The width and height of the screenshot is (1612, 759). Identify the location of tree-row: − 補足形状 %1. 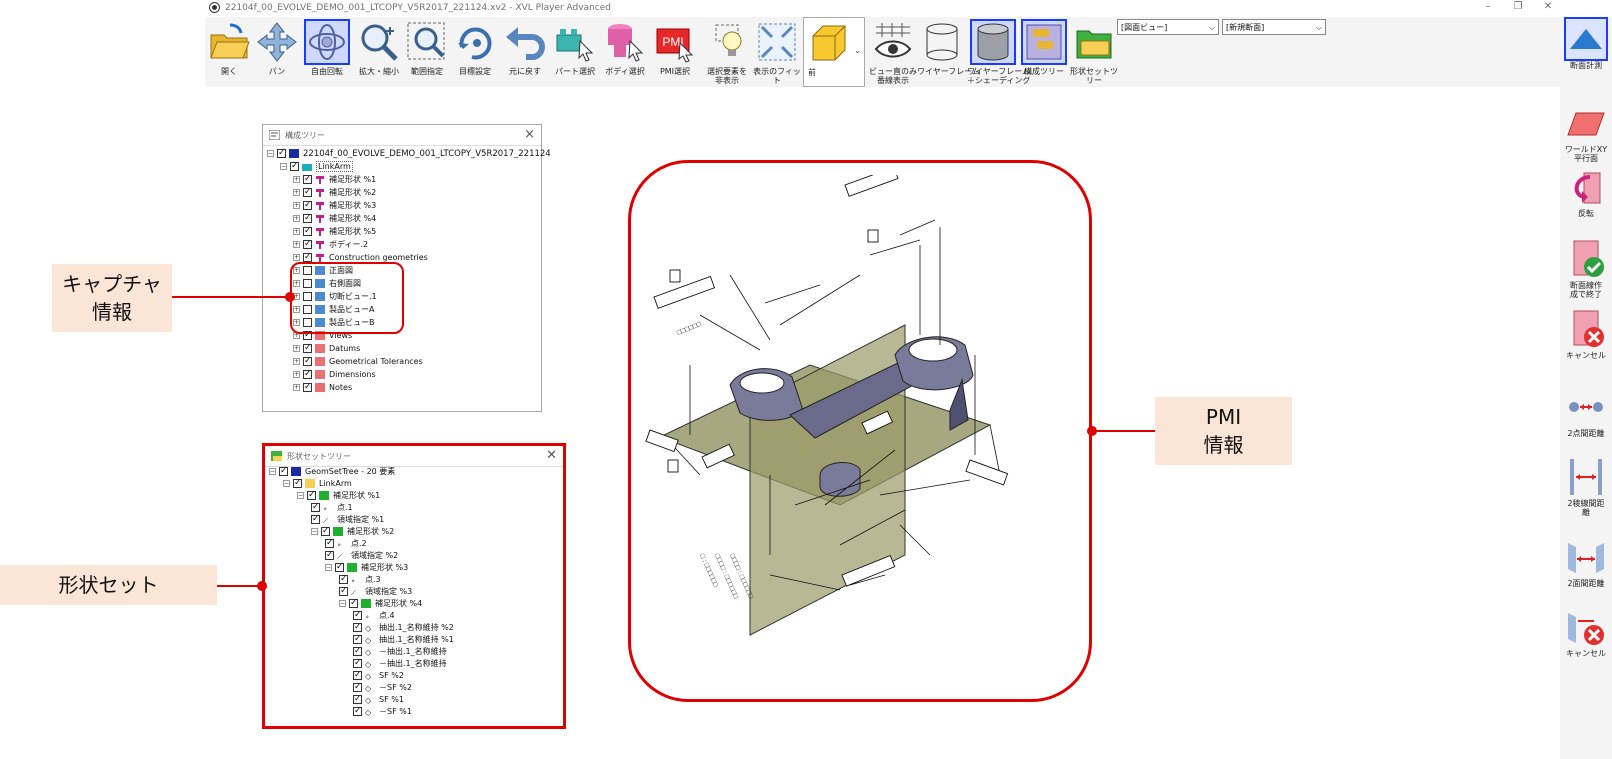
(338, 495).